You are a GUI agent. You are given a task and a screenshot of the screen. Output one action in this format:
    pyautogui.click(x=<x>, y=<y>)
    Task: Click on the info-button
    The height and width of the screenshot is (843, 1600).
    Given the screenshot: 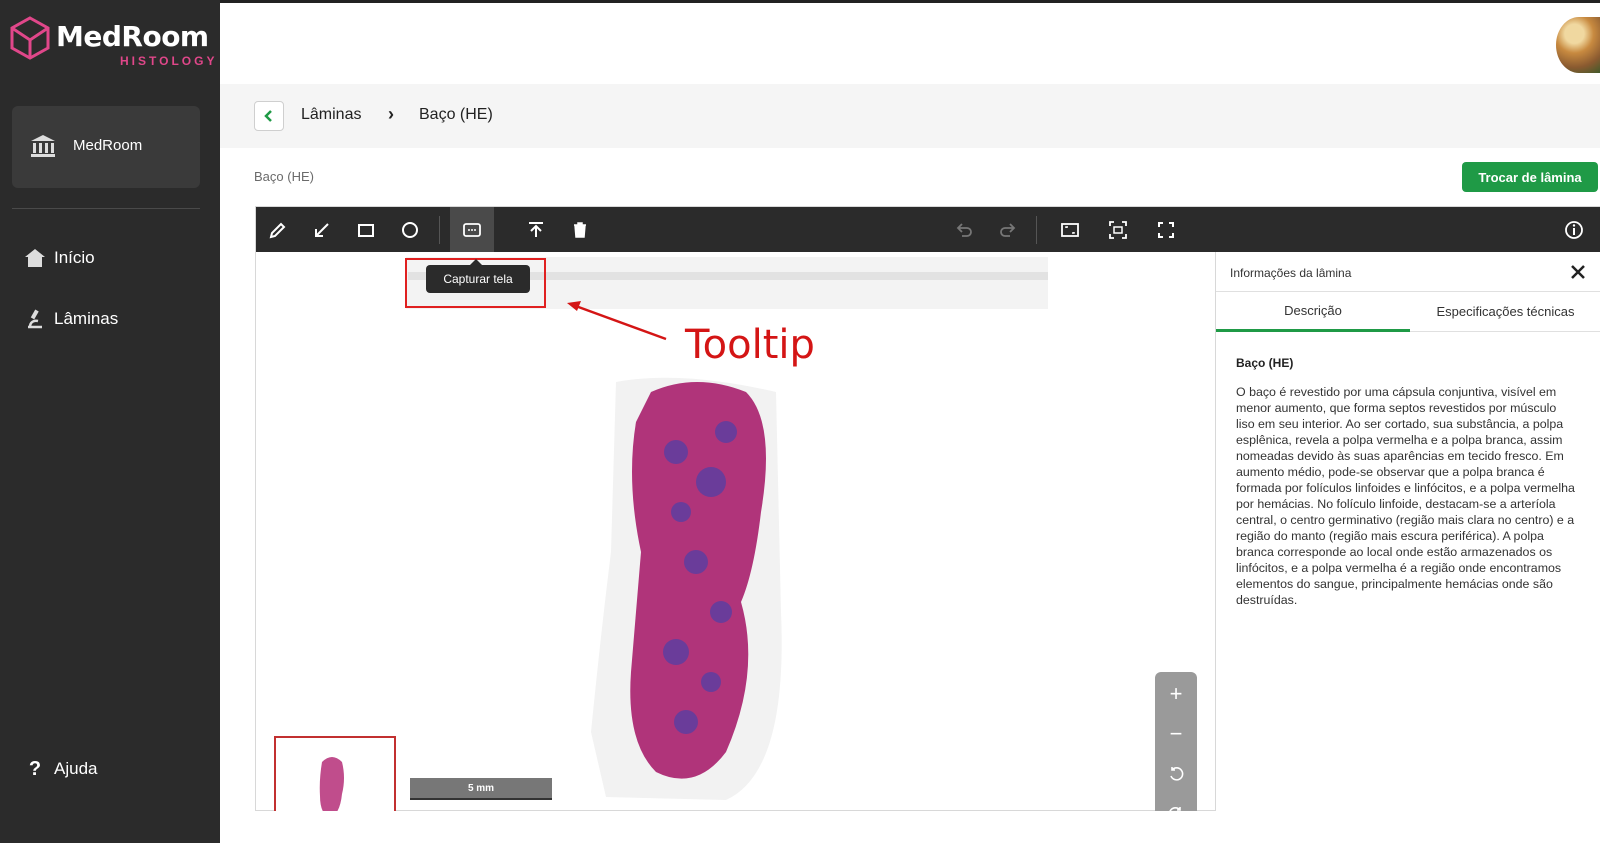 What is the action you would take?
    pyautogui.click(x=1574, y=229)
    